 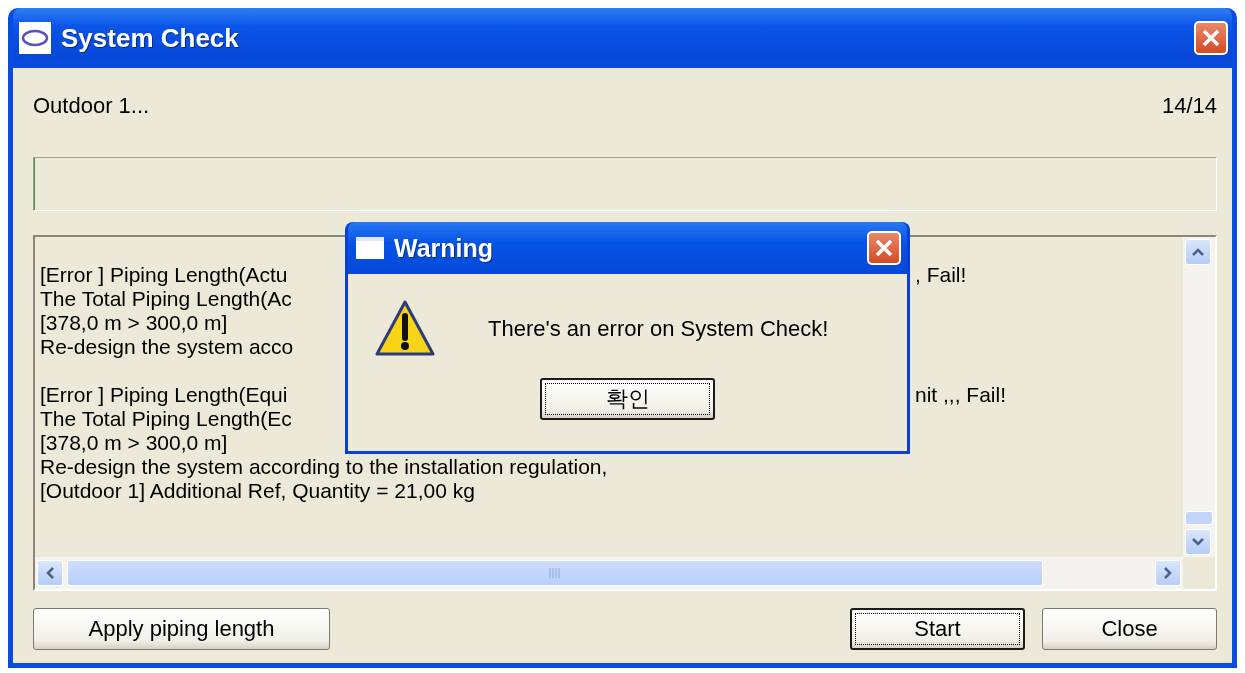 I want to click on dialog-button: Apply piping length, so click(x=181, y=629).